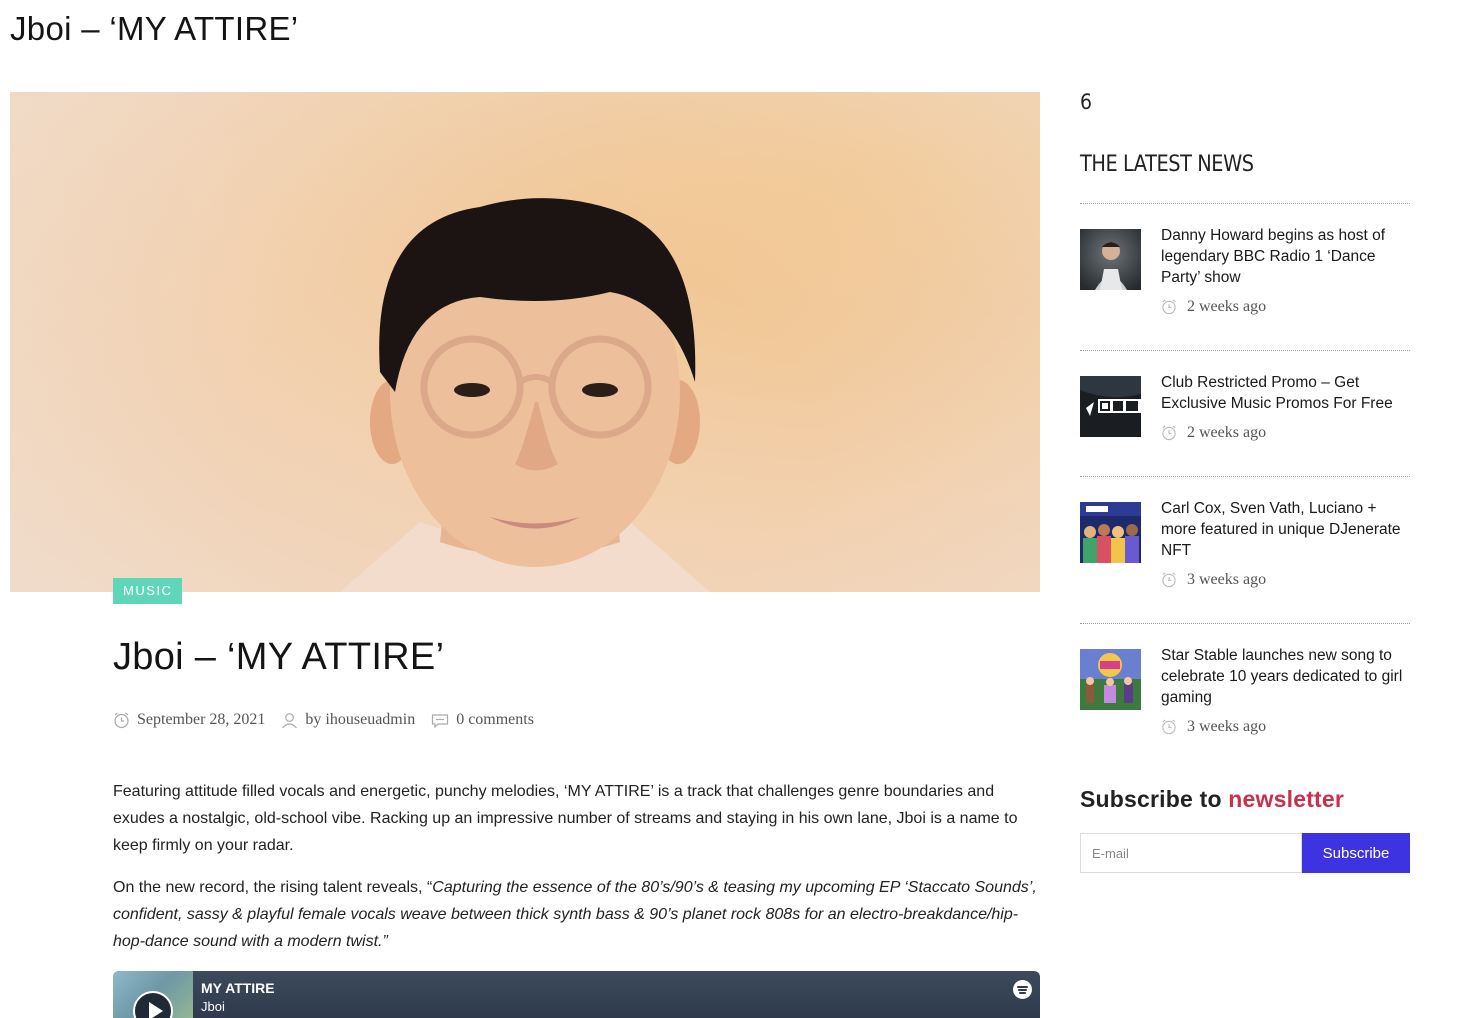  I want to click on newsletter-heading-accent: newsletter, so click(1286, 799).